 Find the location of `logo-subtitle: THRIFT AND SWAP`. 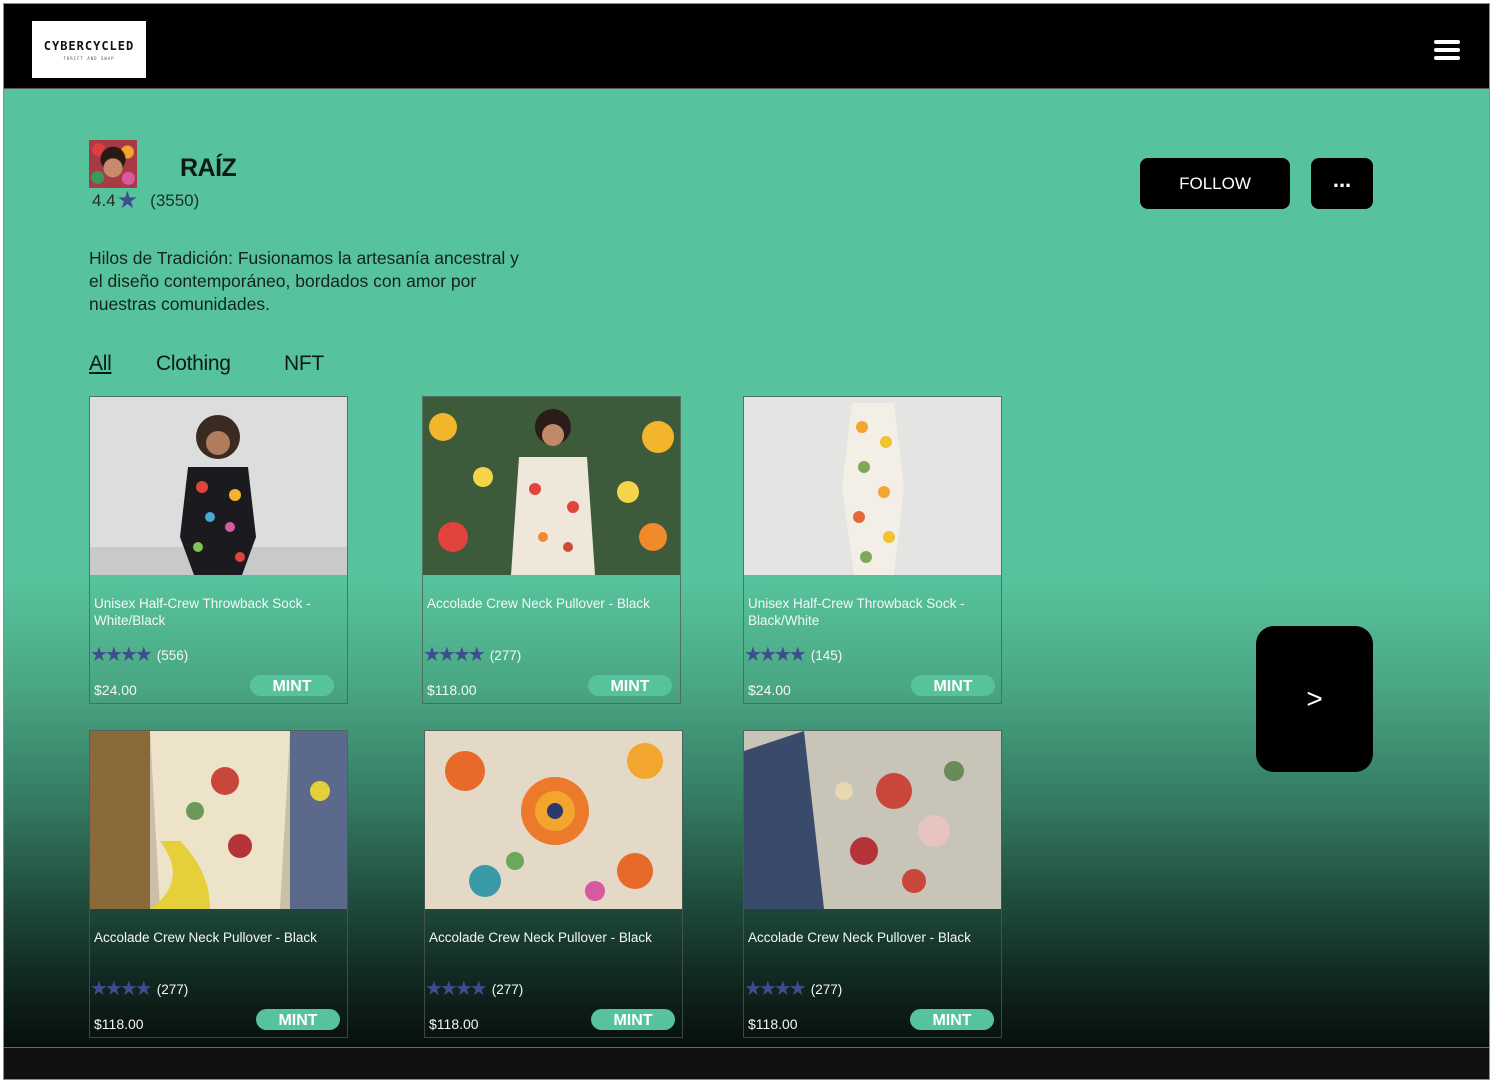

logo-subtitle: THRIFT AND SWAP is located at coordinates (89, 58).